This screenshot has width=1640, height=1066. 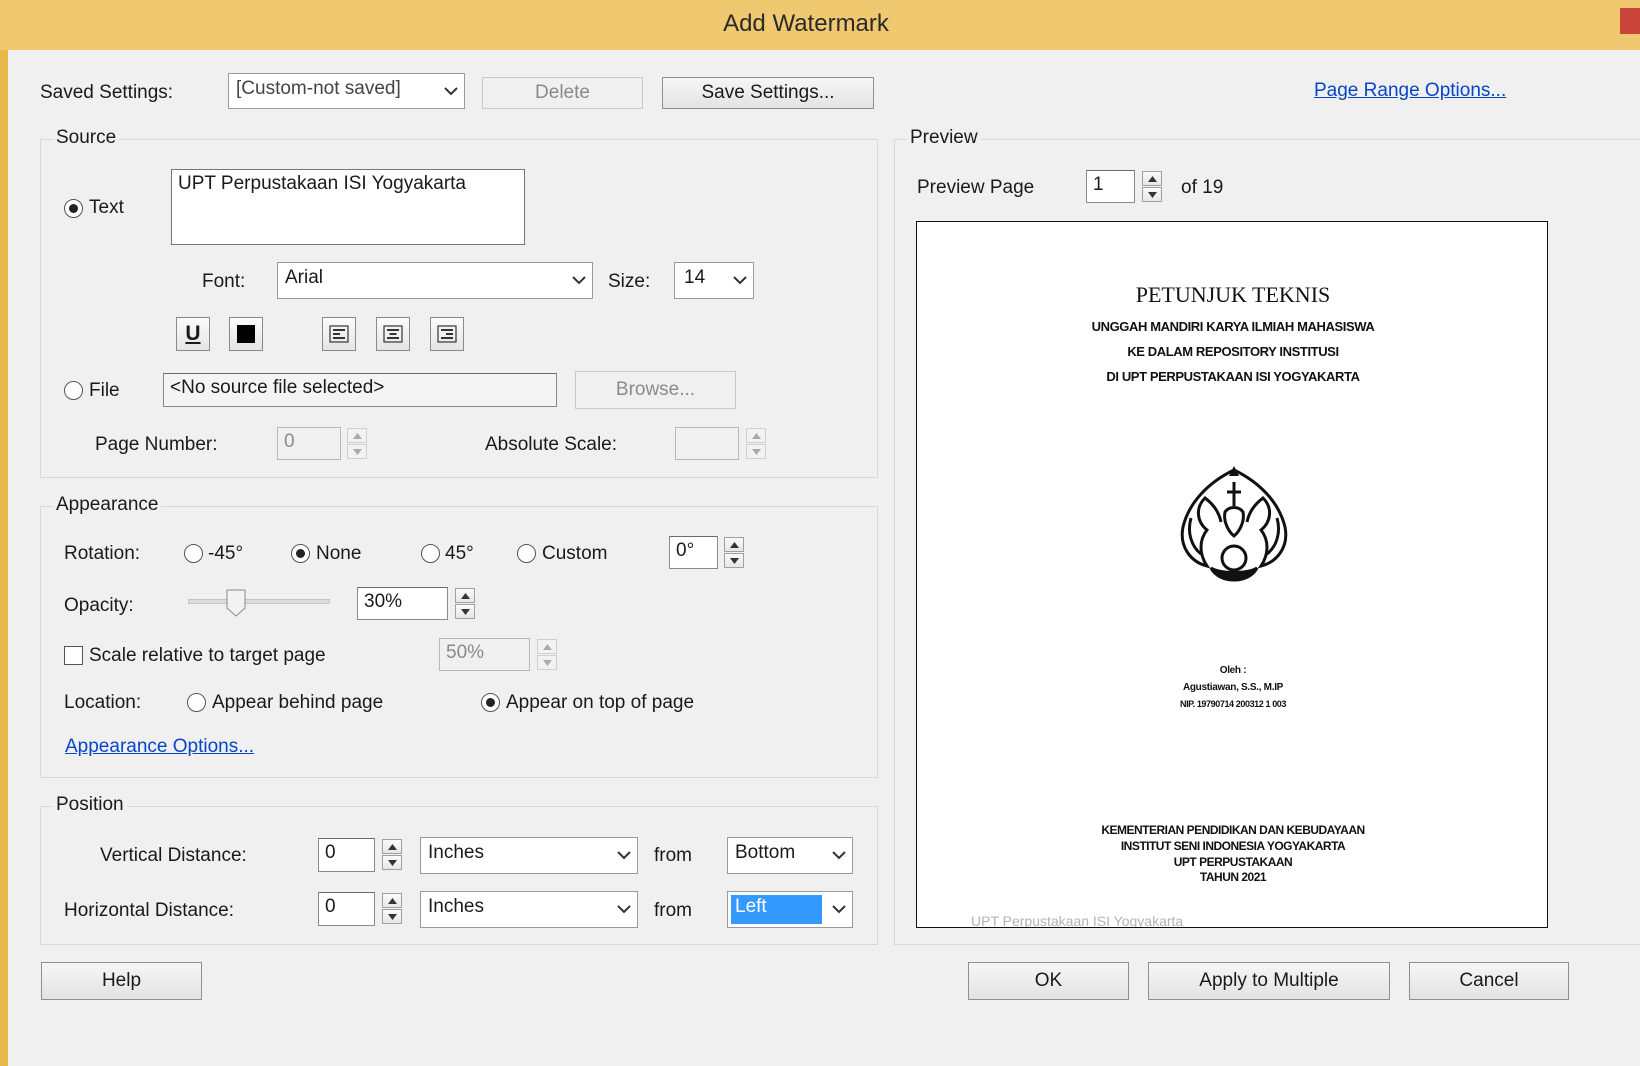 I want to click on appearance-legend: Appearance, so click(x=107, y=505).